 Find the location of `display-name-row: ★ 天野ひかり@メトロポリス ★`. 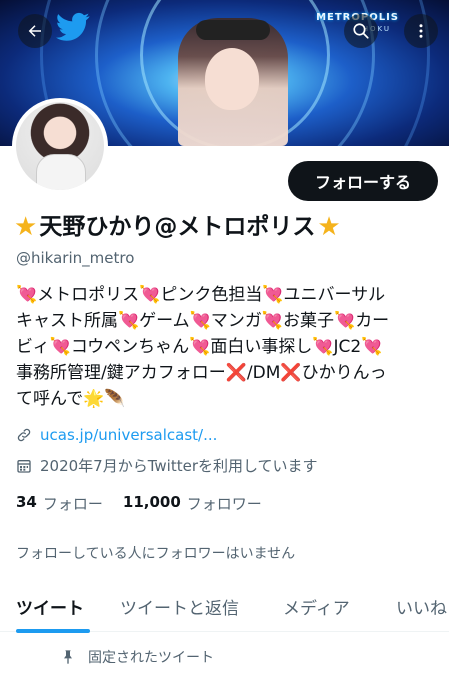

display-name-row: ★ 天野ひかり@メトロポリス ★ is located at coordinates (177, 227).